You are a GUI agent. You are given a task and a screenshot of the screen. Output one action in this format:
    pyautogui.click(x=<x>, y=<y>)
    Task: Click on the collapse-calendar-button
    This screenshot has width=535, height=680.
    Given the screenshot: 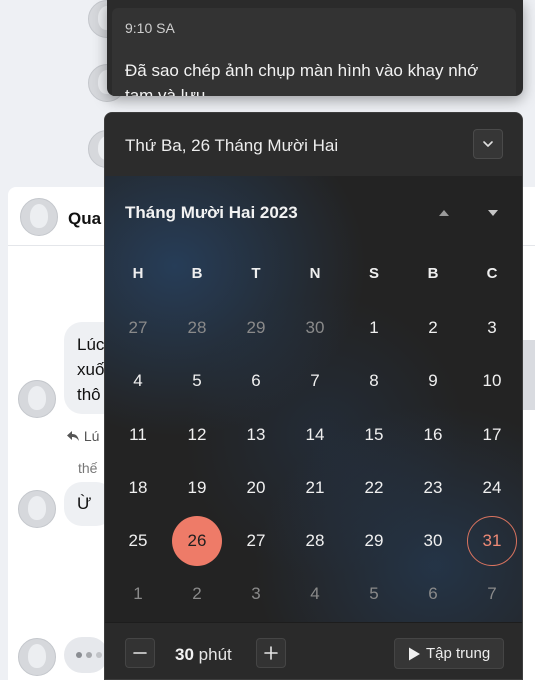 What is the action you would take?
    pyautogui.click(x=488, y=144)
    